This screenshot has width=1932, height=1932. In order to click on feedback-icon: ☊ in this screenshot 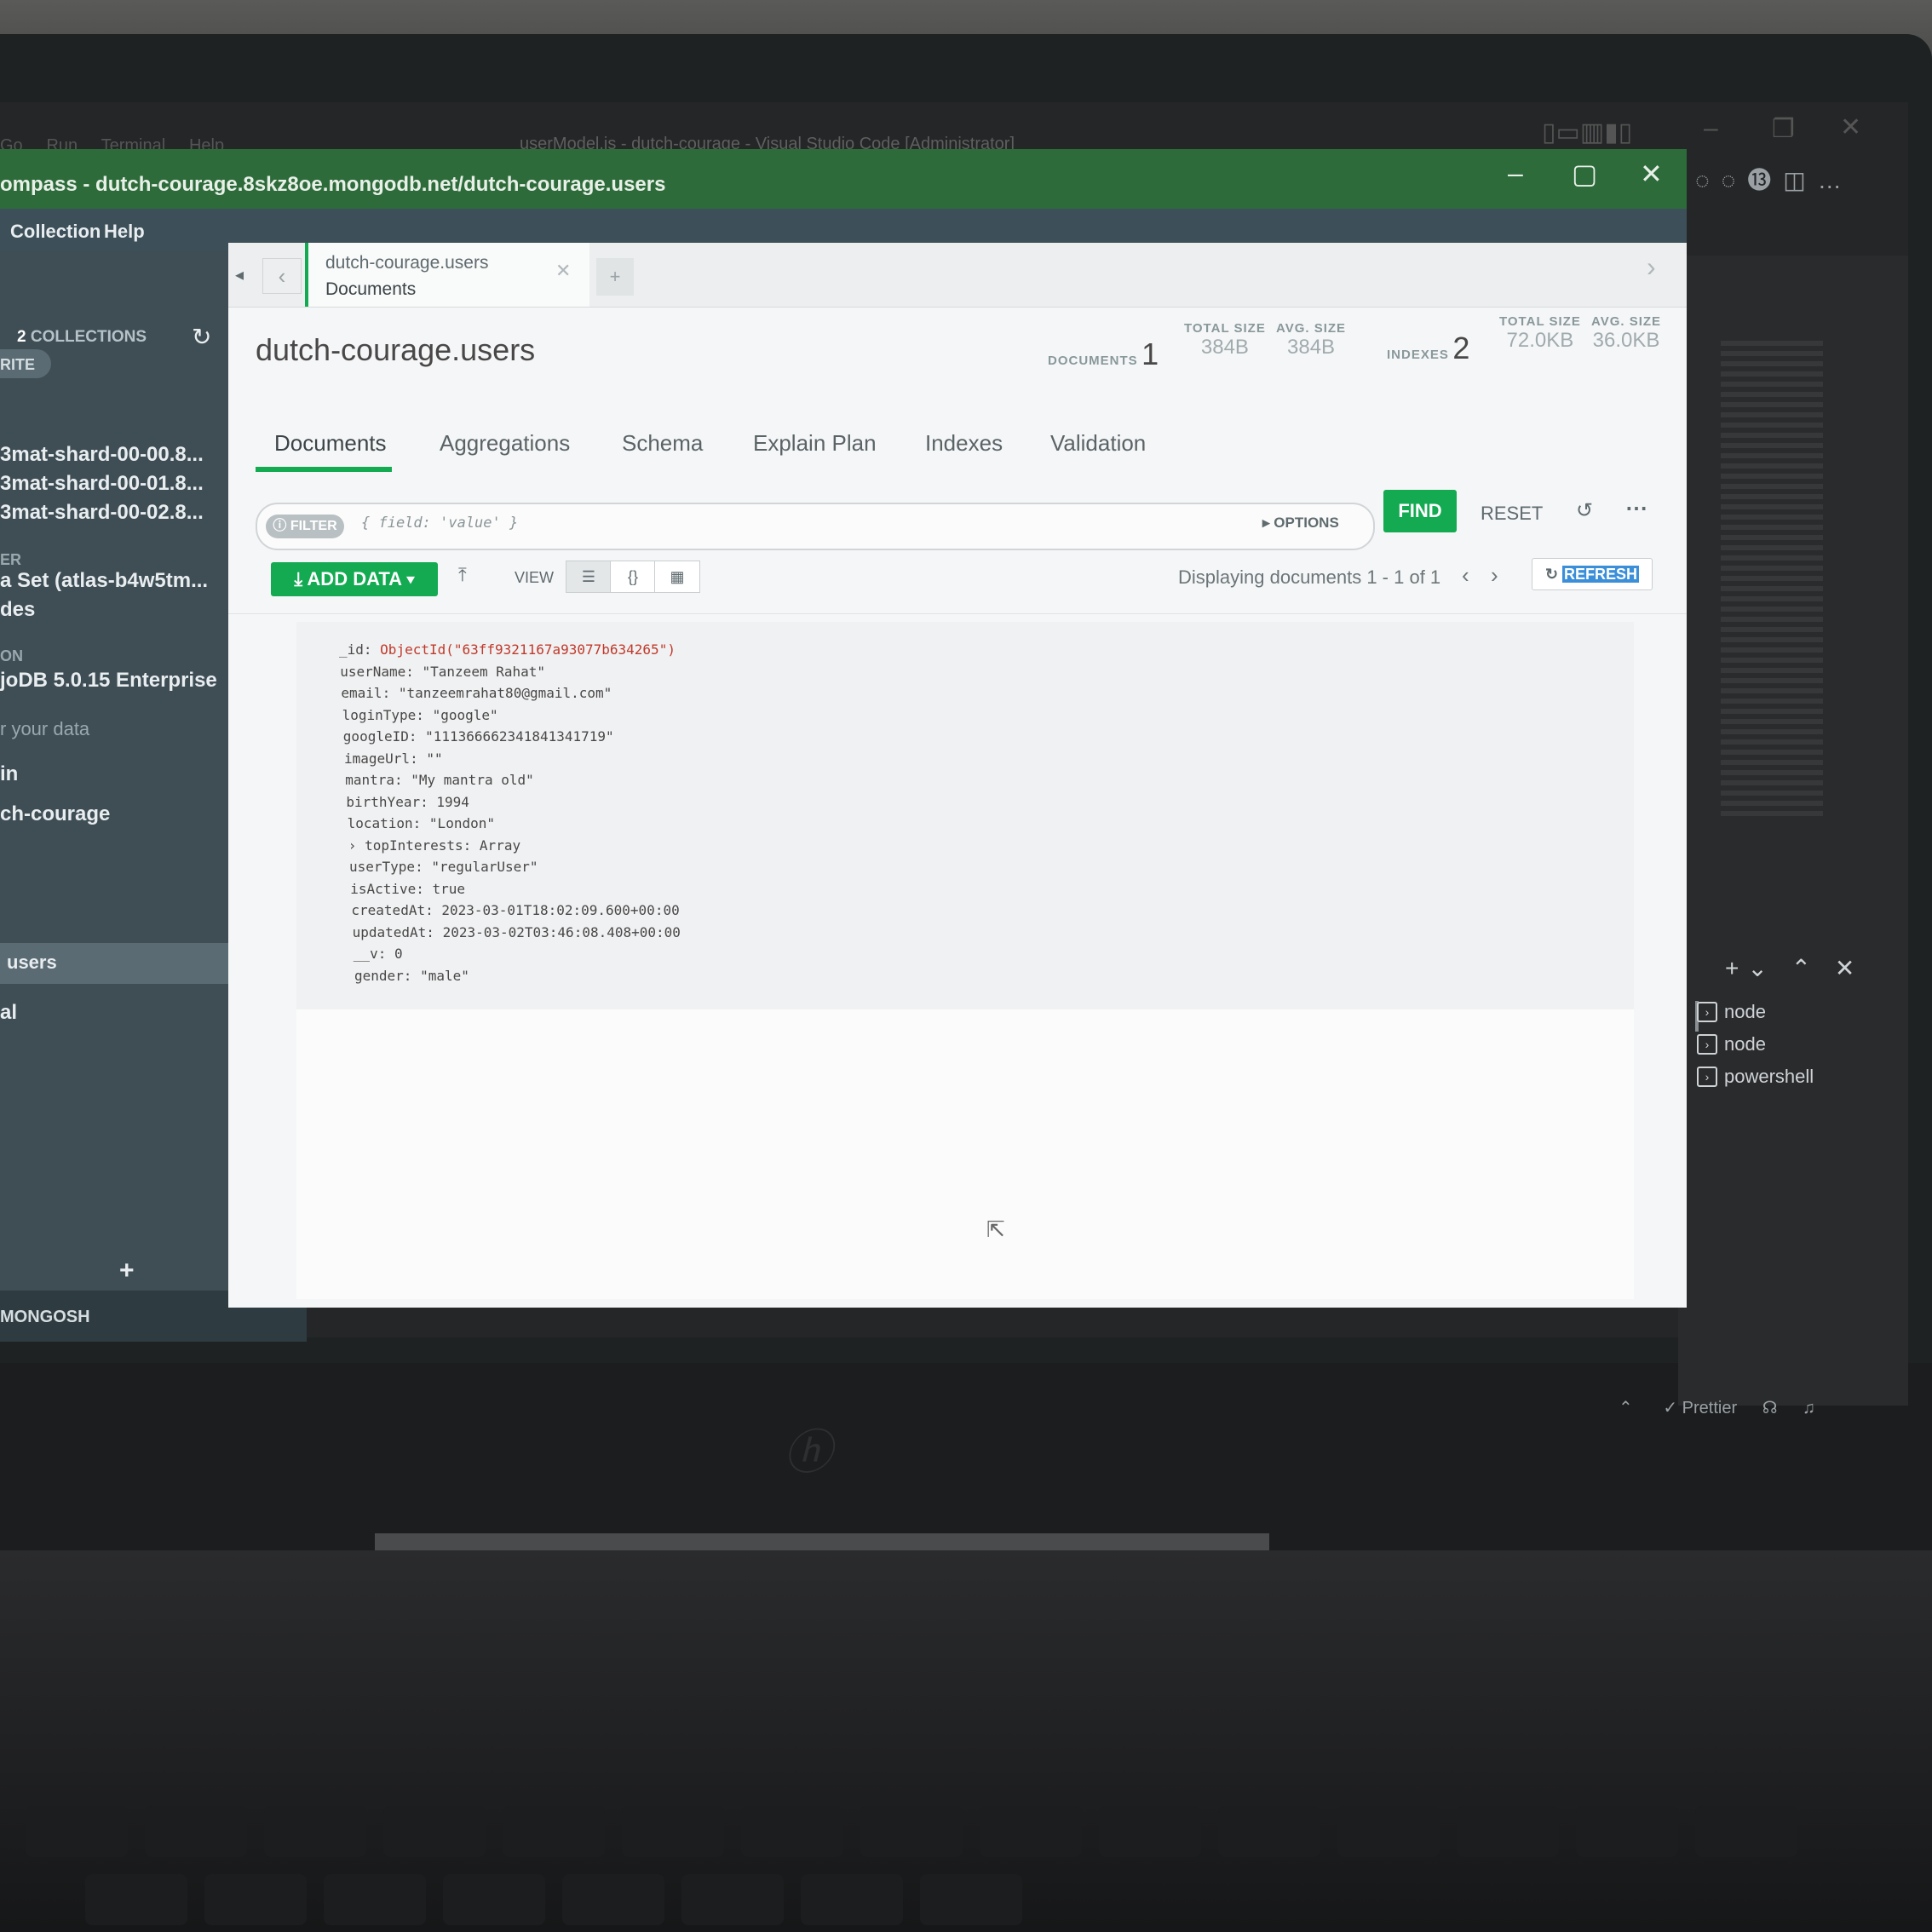, I will do `click(1770, 1408)`.